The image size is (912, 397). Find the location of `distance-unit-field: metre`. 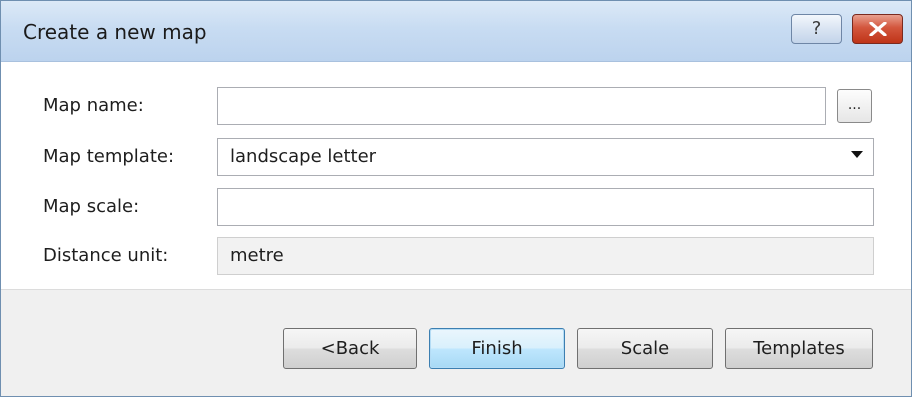

distance-unit-field: metre is located at coordinates (545, 256).